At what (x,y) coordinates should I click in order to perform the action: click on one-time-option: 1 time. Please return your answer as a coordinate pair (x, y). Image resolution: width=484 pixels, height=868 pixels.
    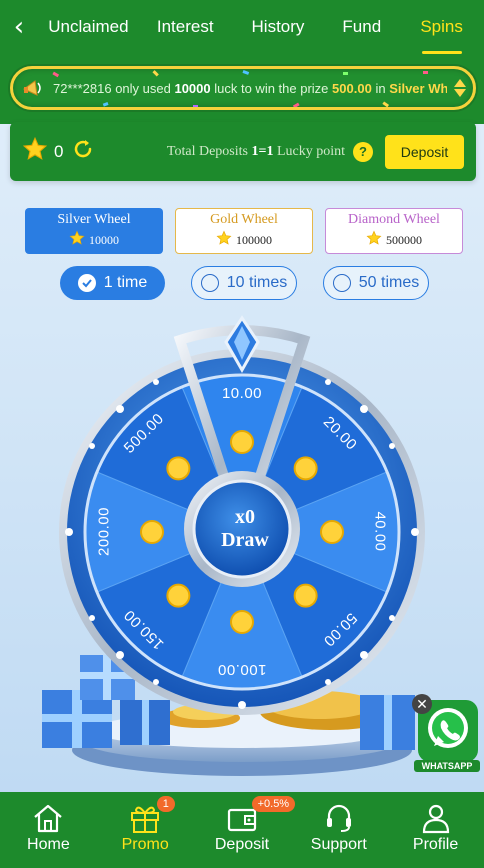
    Looking at the image, I should click on (112, 283).